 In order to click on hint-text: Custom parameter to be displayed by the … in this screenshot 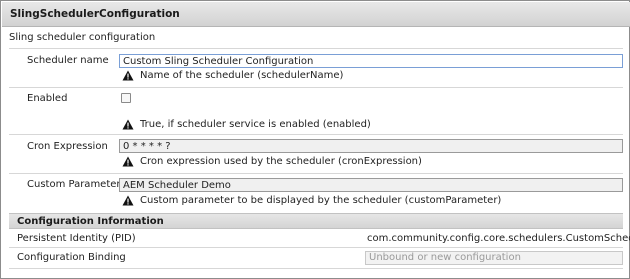, I will do `click(321, 200)`.